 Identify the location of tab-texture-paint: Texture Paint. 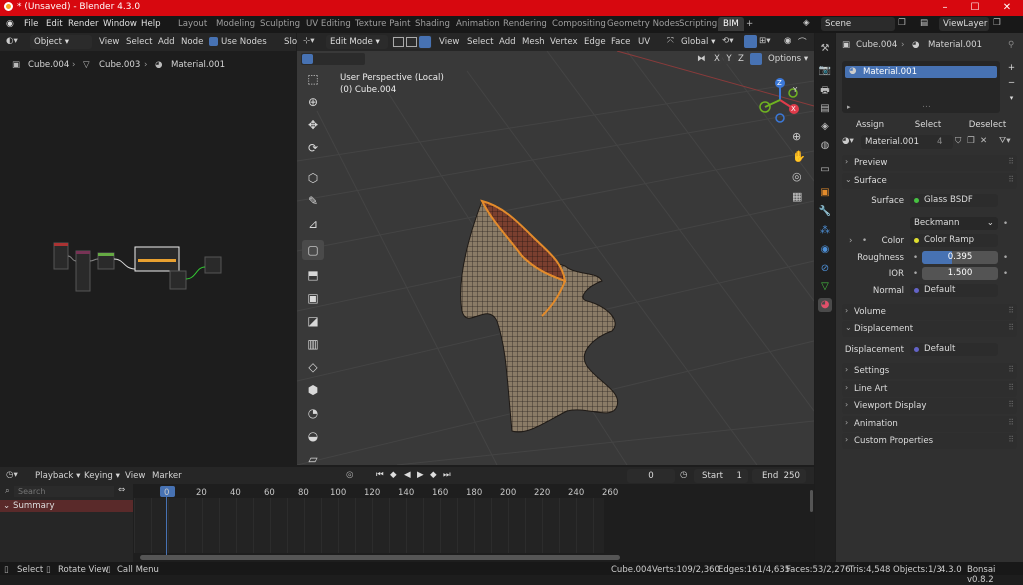
(382, 24).